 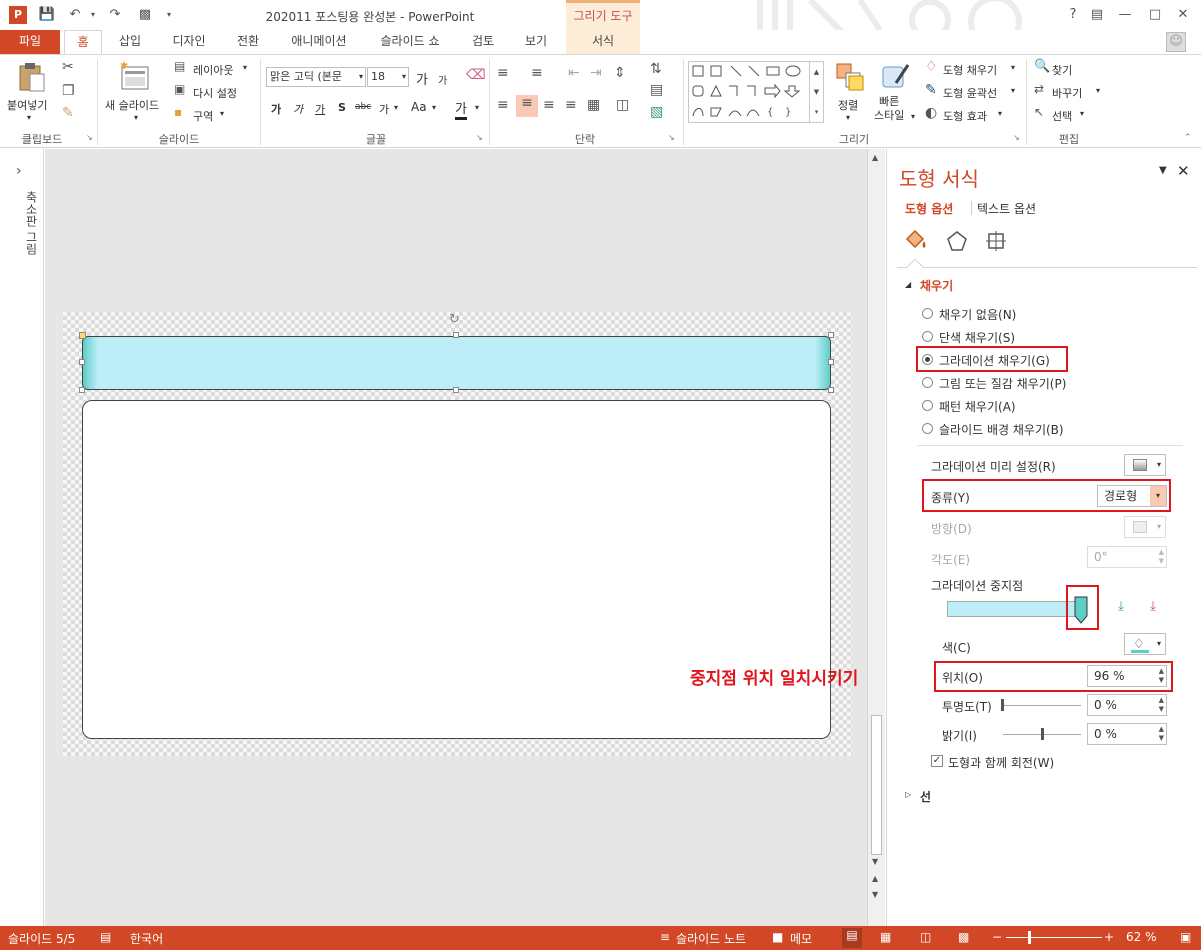 What do you see at coordinates (319, 42) in the screenshot?
I see `tab-animations: 애니메이션` at bounding box center [319, 42].